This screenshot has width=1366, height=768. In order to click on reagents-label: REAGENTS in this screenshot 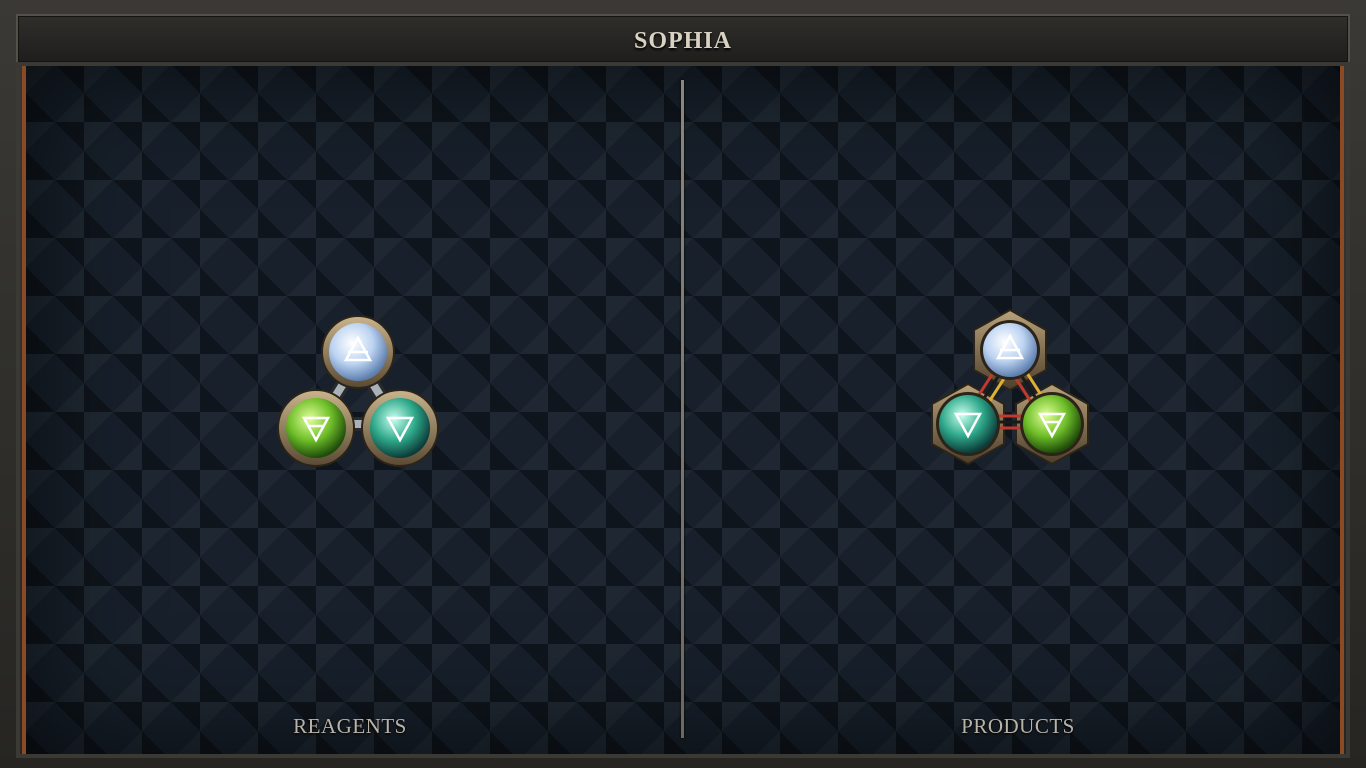, I will do `click(350, 726)`.